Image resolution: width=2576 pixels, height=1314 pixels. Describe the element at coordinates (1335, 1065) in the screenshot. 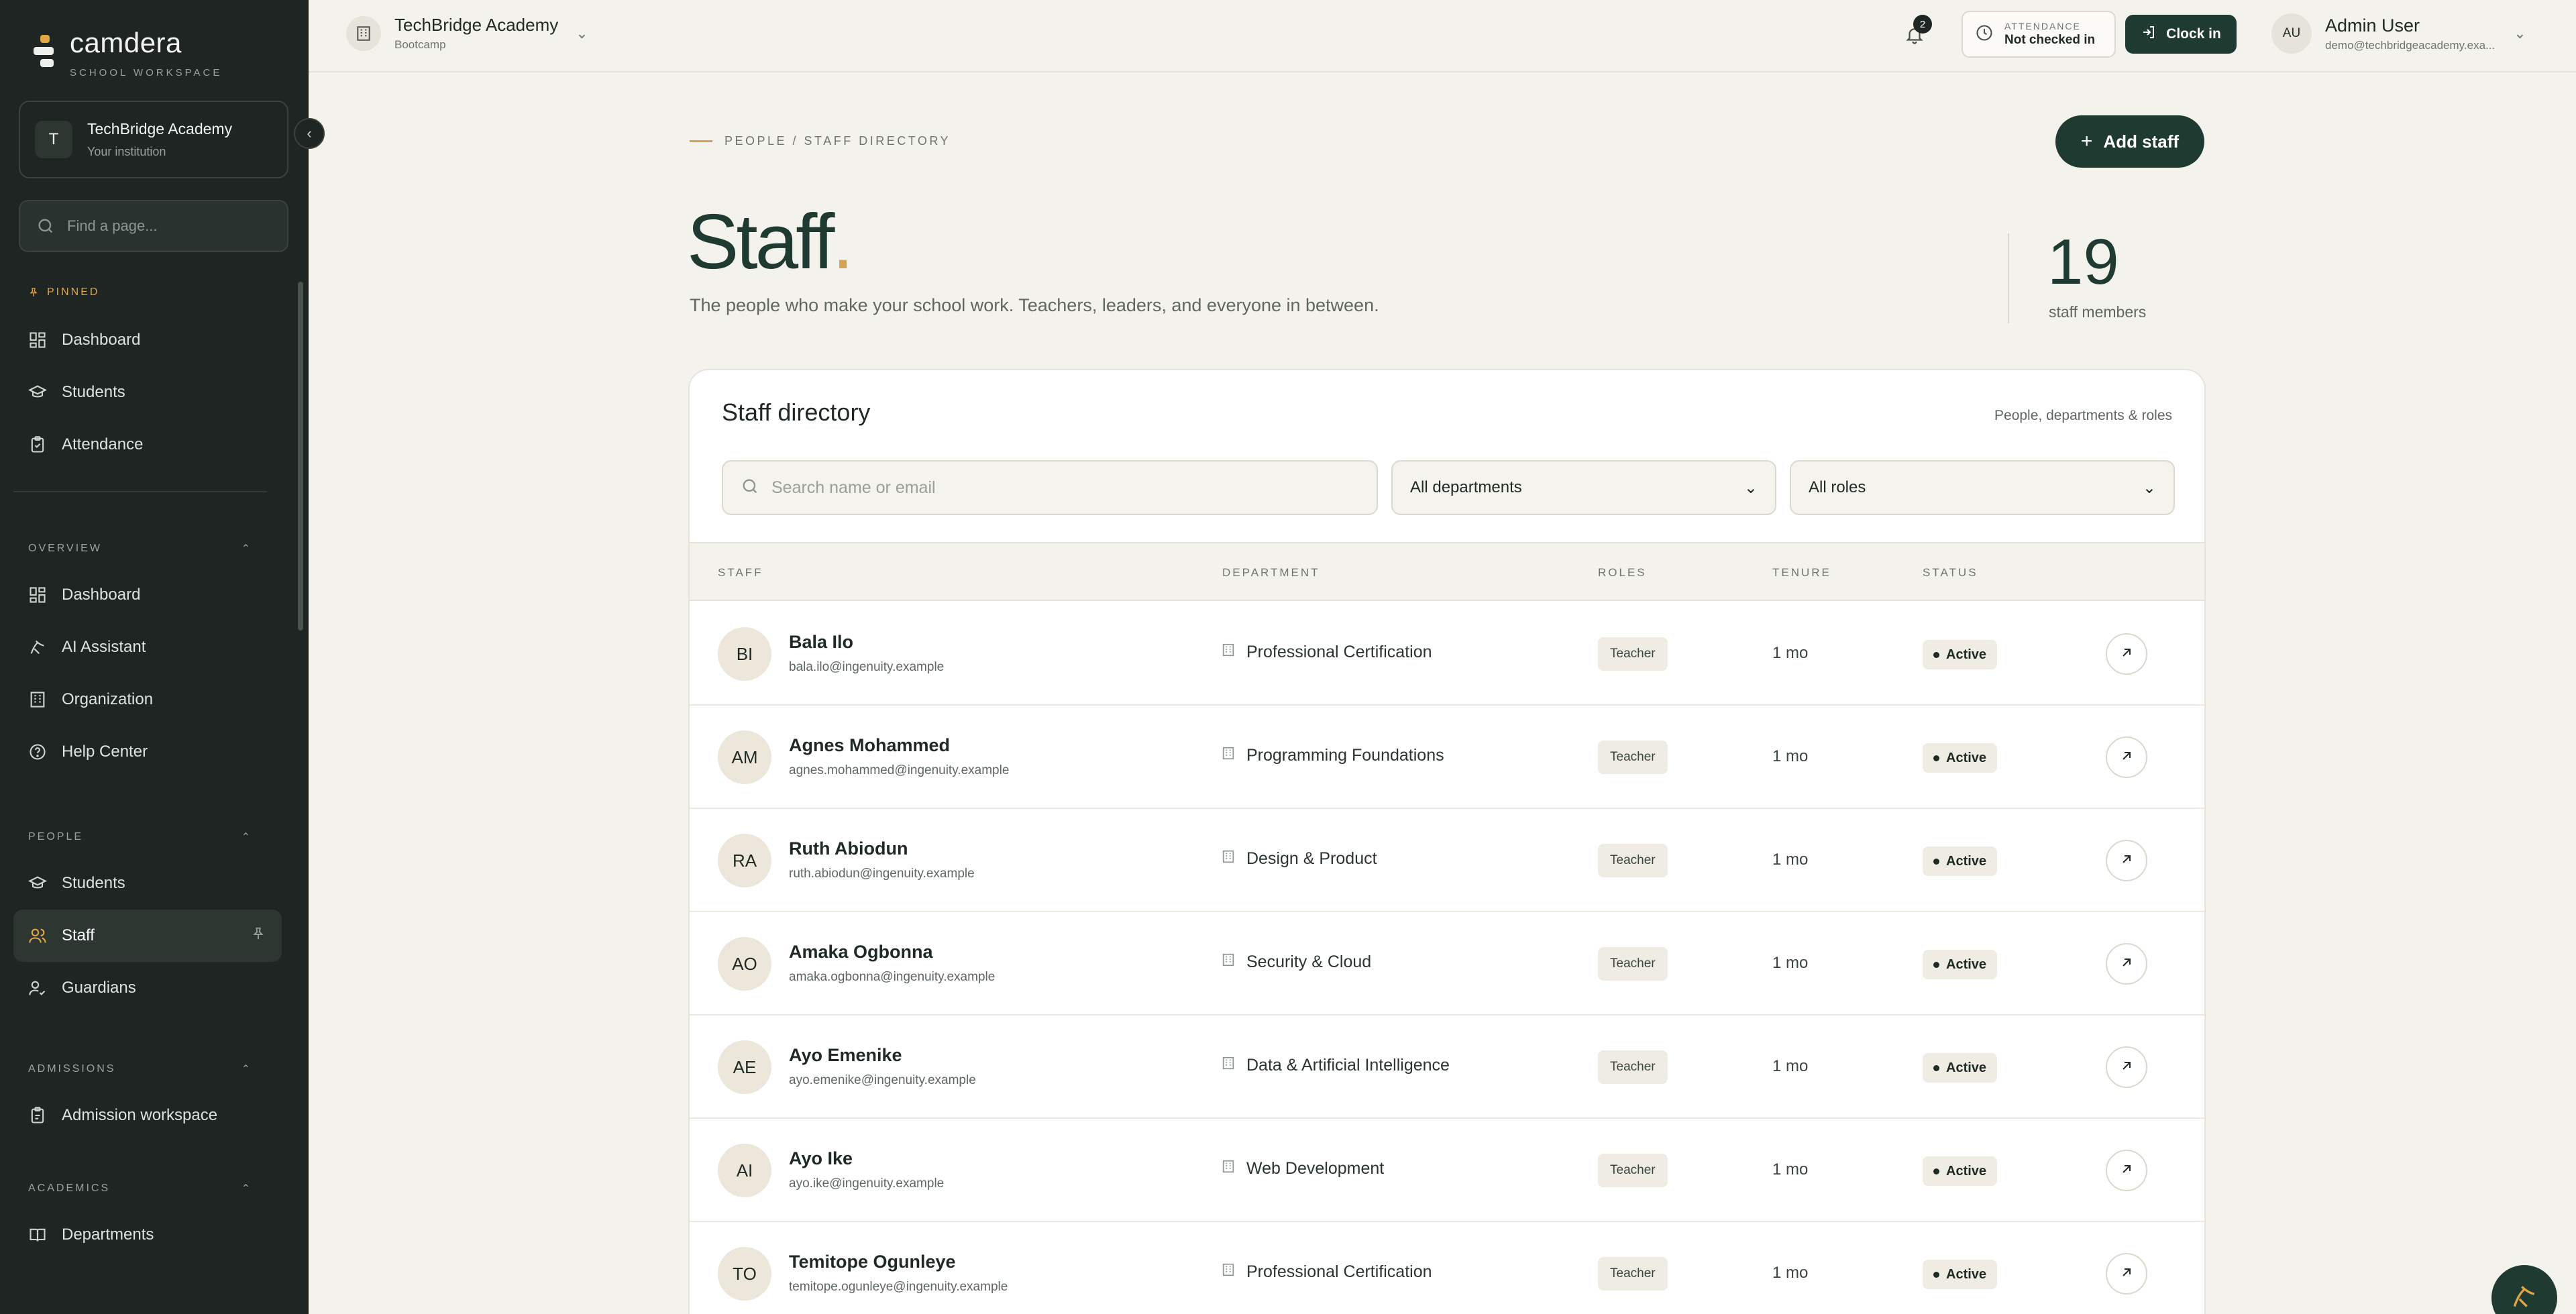

I see `staff-department: Data & Artificial Intelligence` at that location.